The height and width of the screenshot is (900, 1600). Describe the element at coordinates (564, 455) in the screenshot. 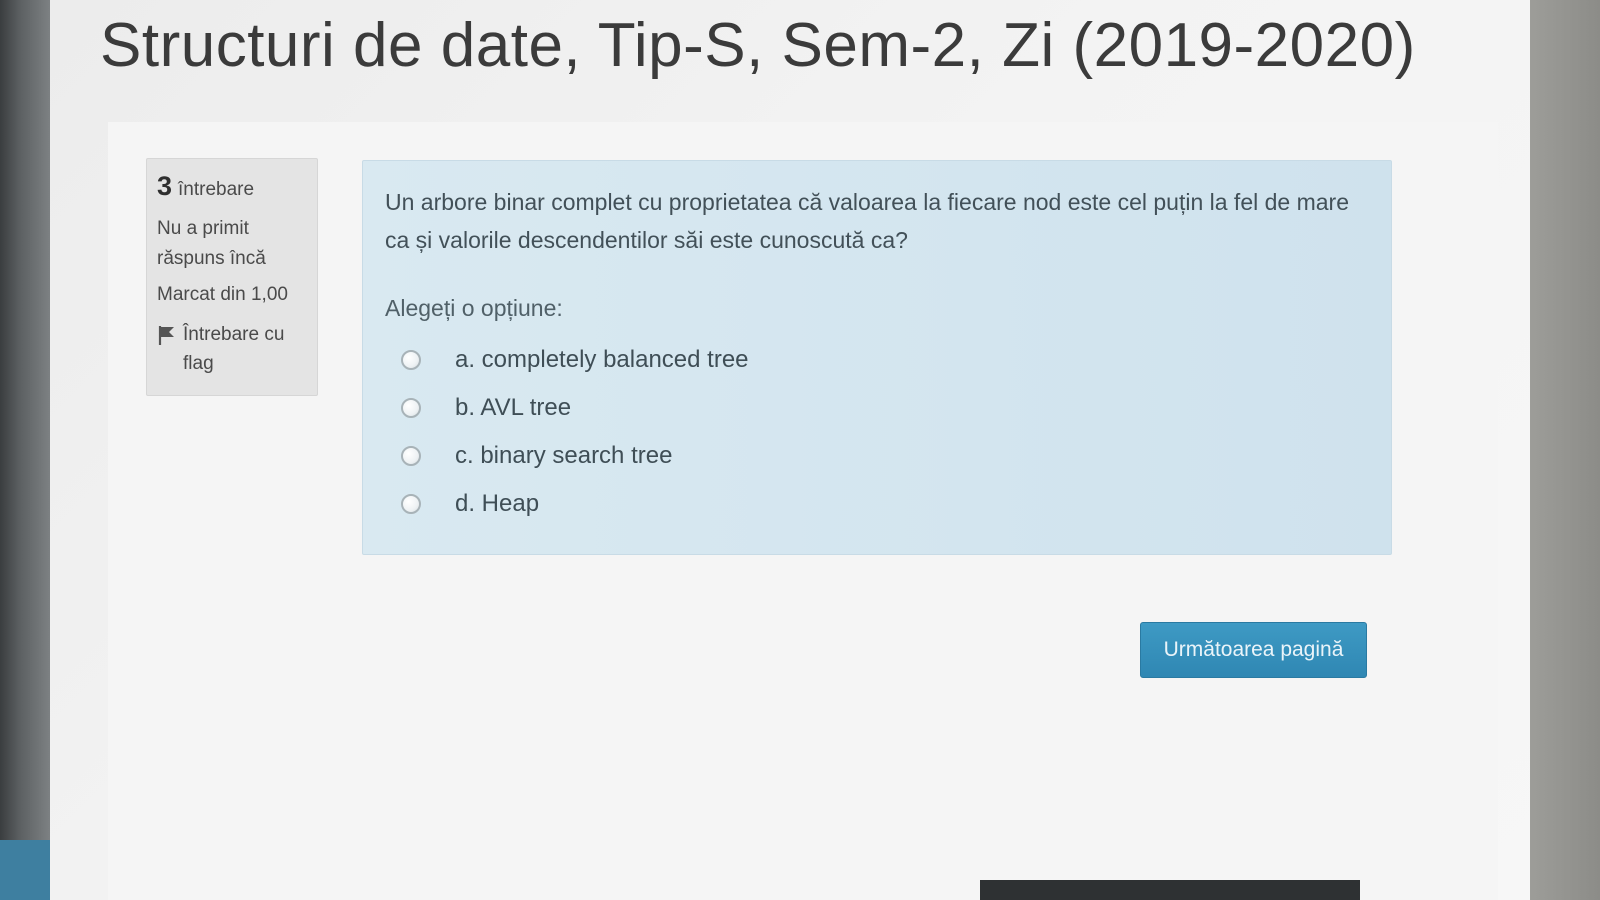

I see `answer-option-label: c. binary search tree` at that location.